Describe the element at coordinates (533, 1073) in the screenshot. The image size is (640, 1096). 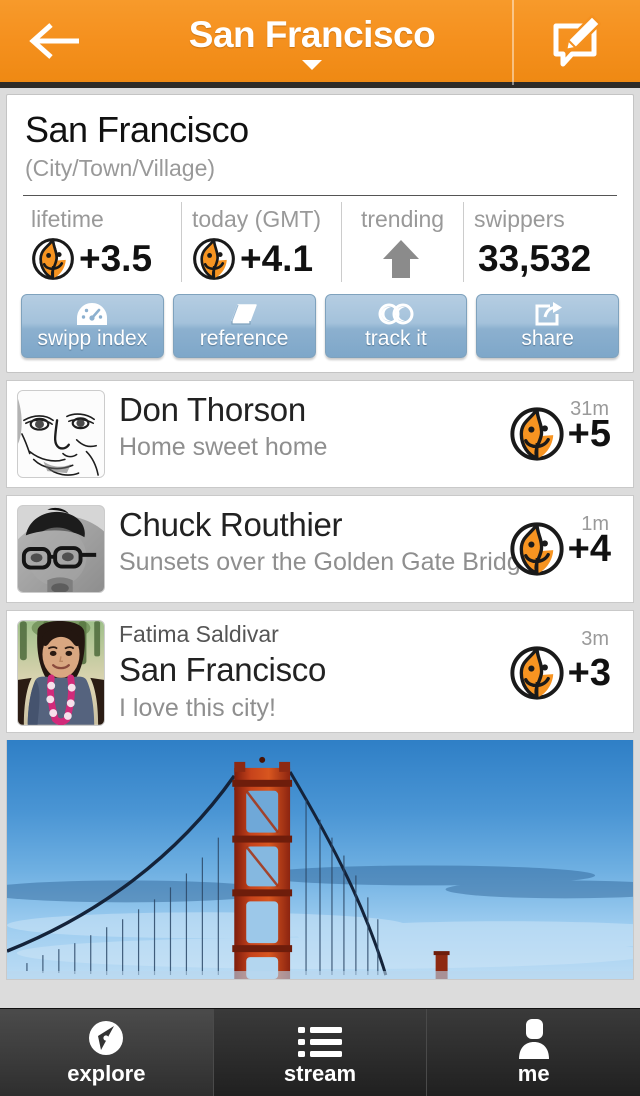
I see `tab-label: me` at that location.